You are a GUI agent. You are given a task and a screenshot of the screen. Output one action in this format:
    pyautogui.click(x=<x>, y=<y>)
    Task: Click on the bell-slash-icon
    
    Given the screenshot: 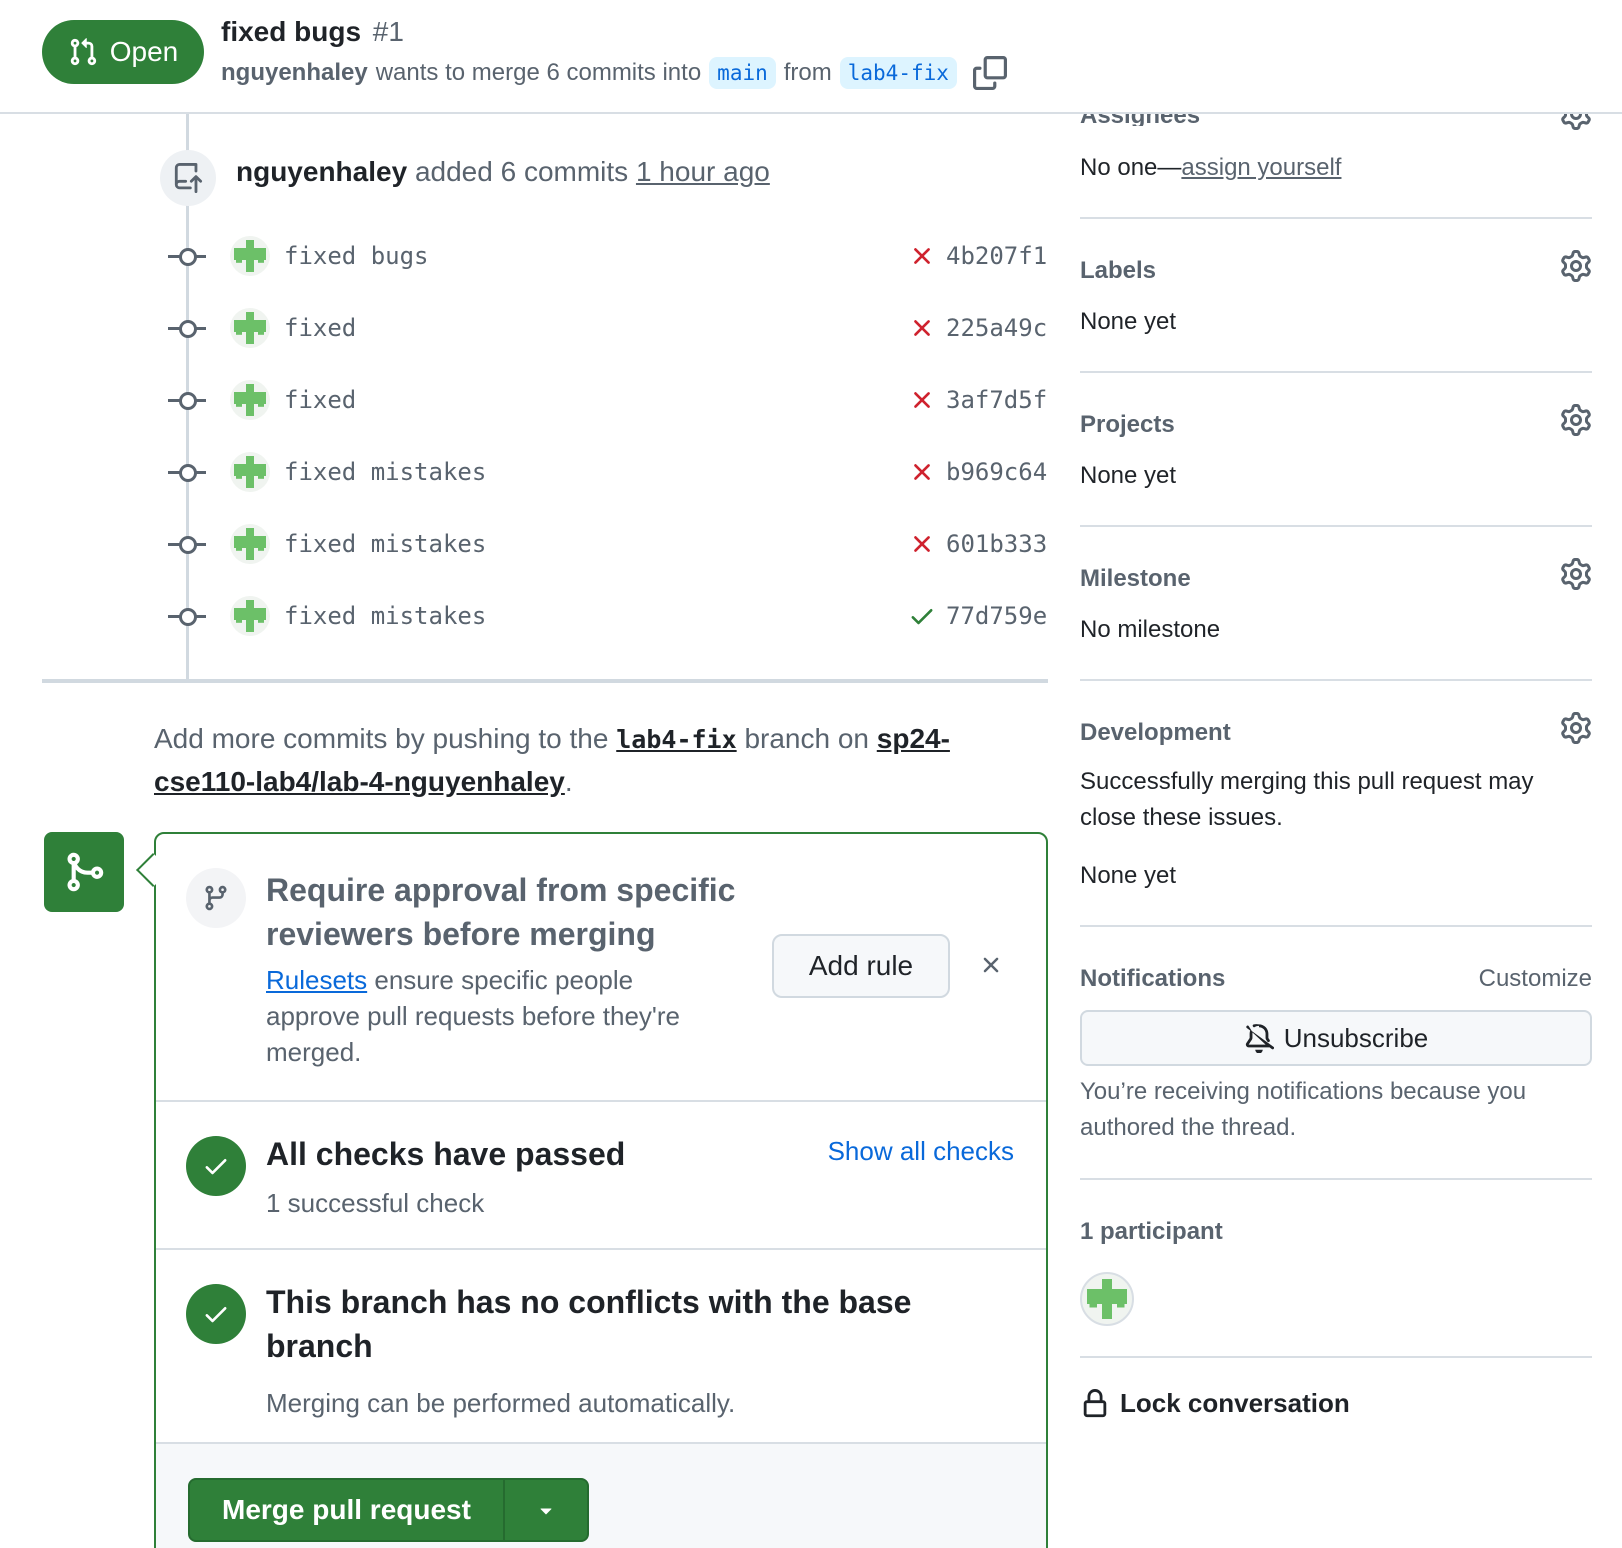 What is the action you would take?
    pyautogui.click(x=1259, y=1038)
    